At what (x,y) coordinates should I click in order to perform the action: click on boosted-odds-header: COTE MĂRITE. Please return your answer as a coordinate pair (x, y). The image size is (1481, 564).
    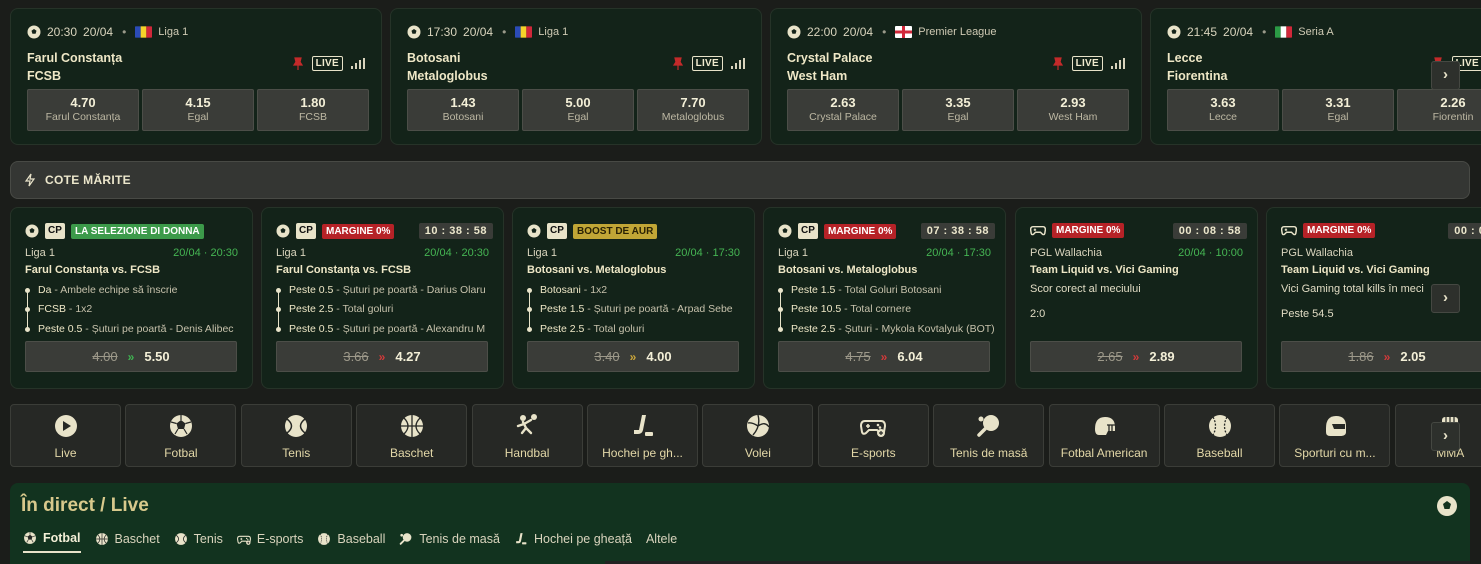
    Looking at the image, I should click on (740, 180).